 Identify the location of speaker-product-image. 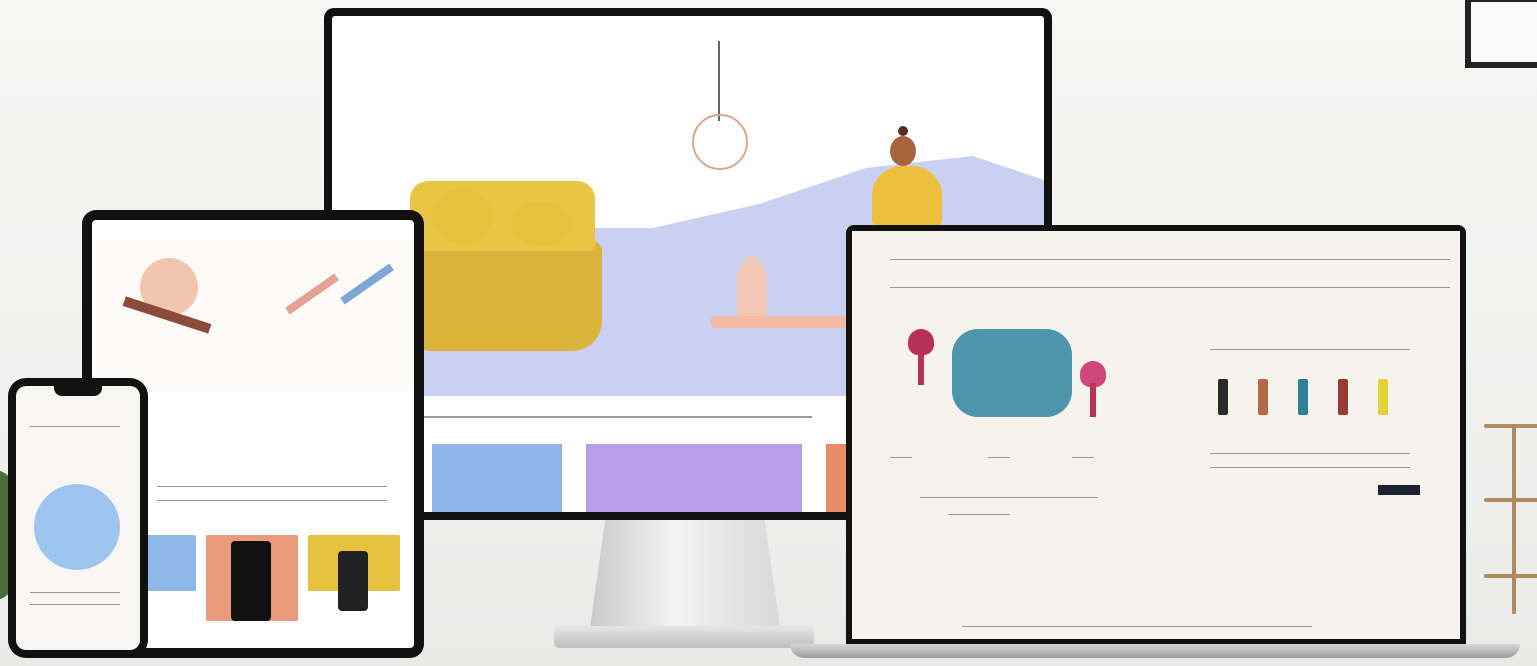
(1012, 373).